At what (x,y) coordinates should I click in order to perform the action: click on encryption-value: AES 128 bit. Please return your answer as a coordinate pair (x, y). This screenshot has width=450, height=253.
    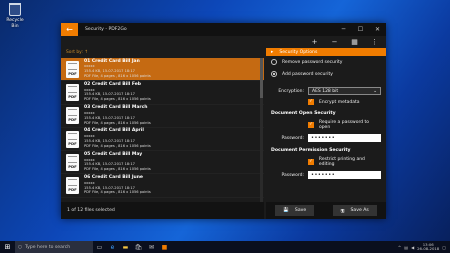
    Looking at the image, I should click on (325, 91).